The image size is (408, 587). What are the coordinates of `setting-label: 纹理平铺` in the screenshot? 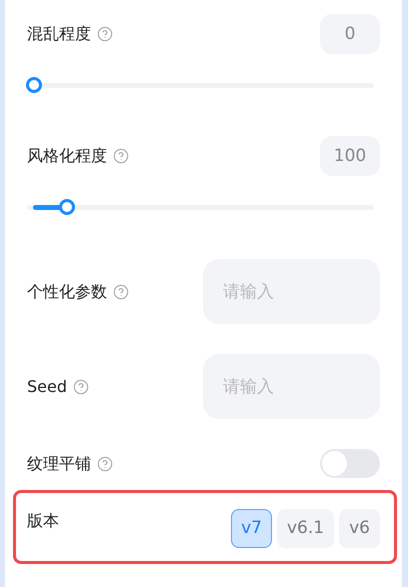 It's located at (59, 463).